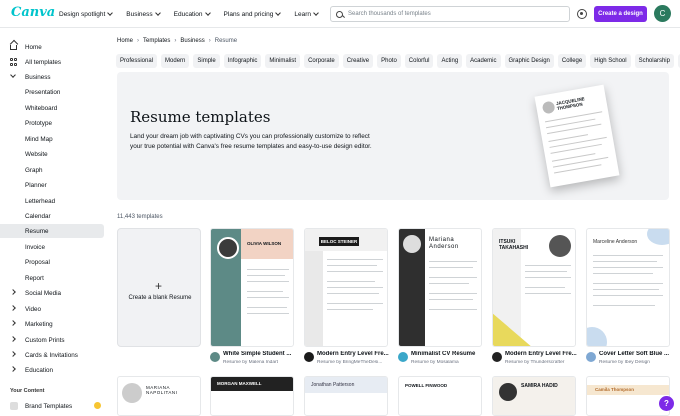 The image size is (680, 416). Describe the element at coordinates (620, 14) in the screenshot. I see `create-design-button: Create a design` at that location.